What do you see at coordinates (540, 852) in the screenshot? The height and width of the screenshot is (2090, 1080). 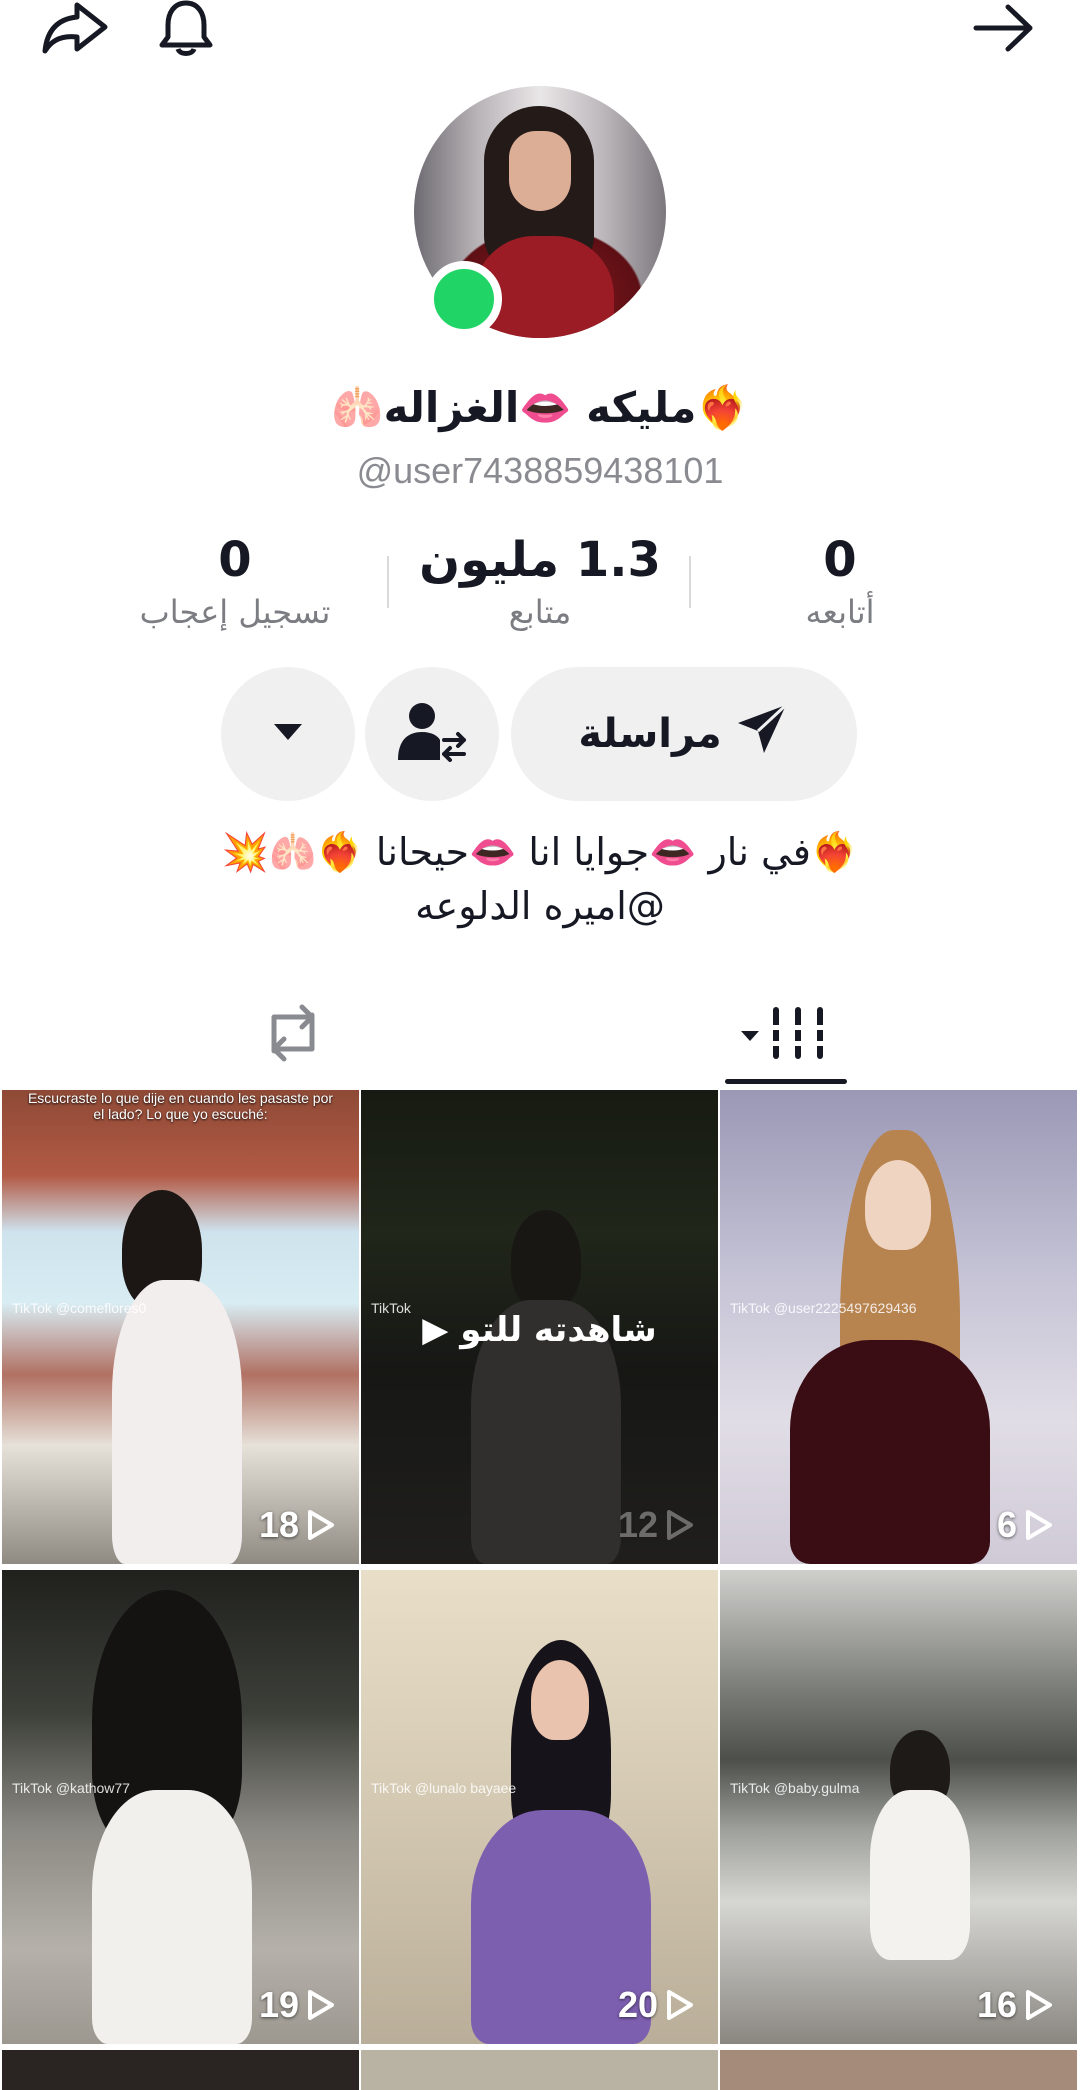 I see `bio-line-1: ❤️‍🔥في نار 👄جوايا انا 👄حيحانا ❤️‍🔥🫁💥` at bounding box center [540, 852].